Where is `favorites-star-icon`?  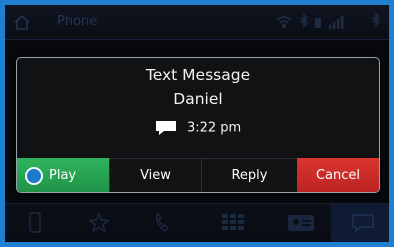
favorites-star-icon is located at coordinates (99, 222).